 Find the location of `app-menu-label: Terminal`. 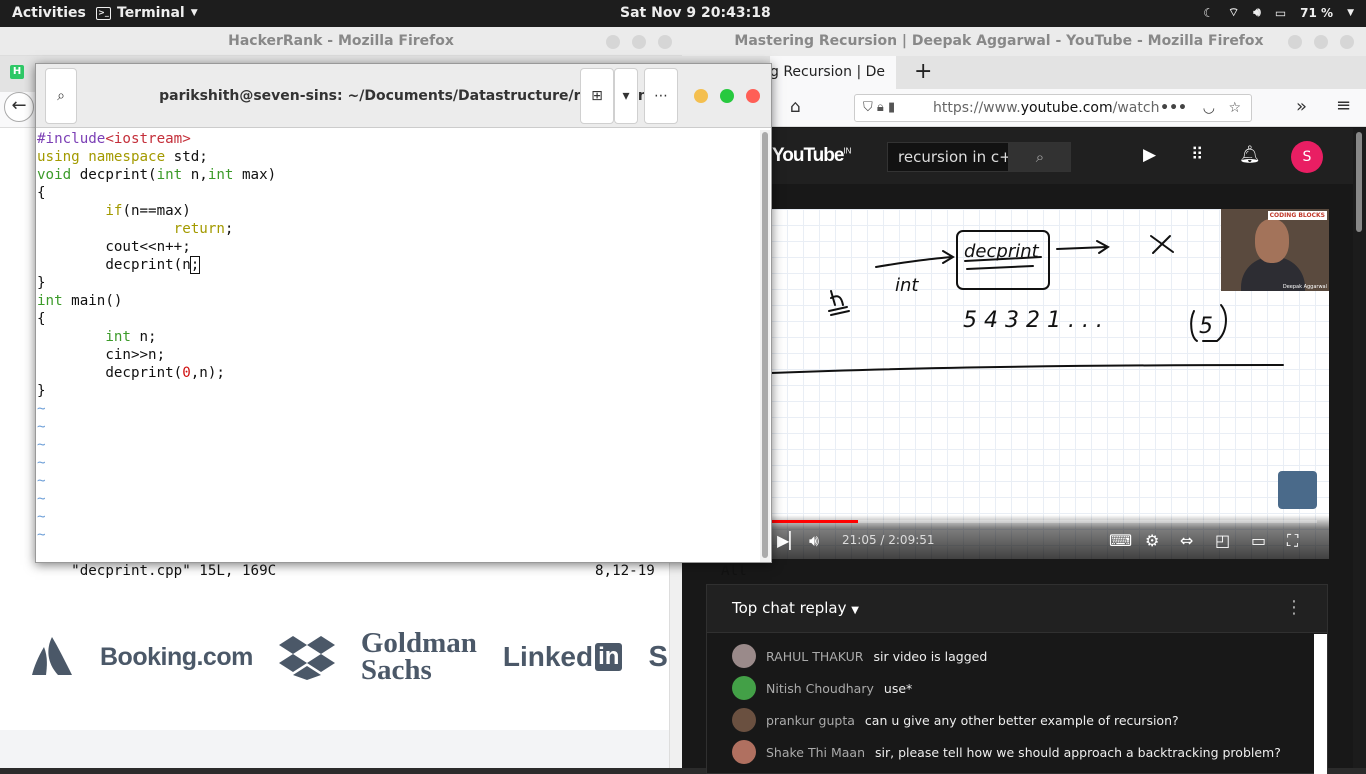

app-menu-label: Terminal is located at coordinates (151, 13).